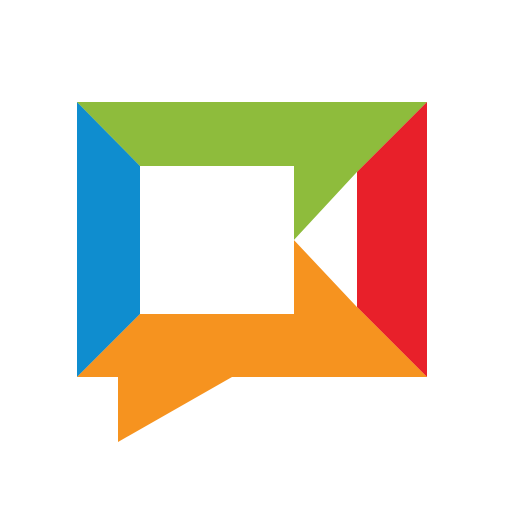 The image size is (512, 512). What do you see at coordinates (217, 240) in the screenshot?
I see `camera-window-shape` at bounding box center [217, 240].